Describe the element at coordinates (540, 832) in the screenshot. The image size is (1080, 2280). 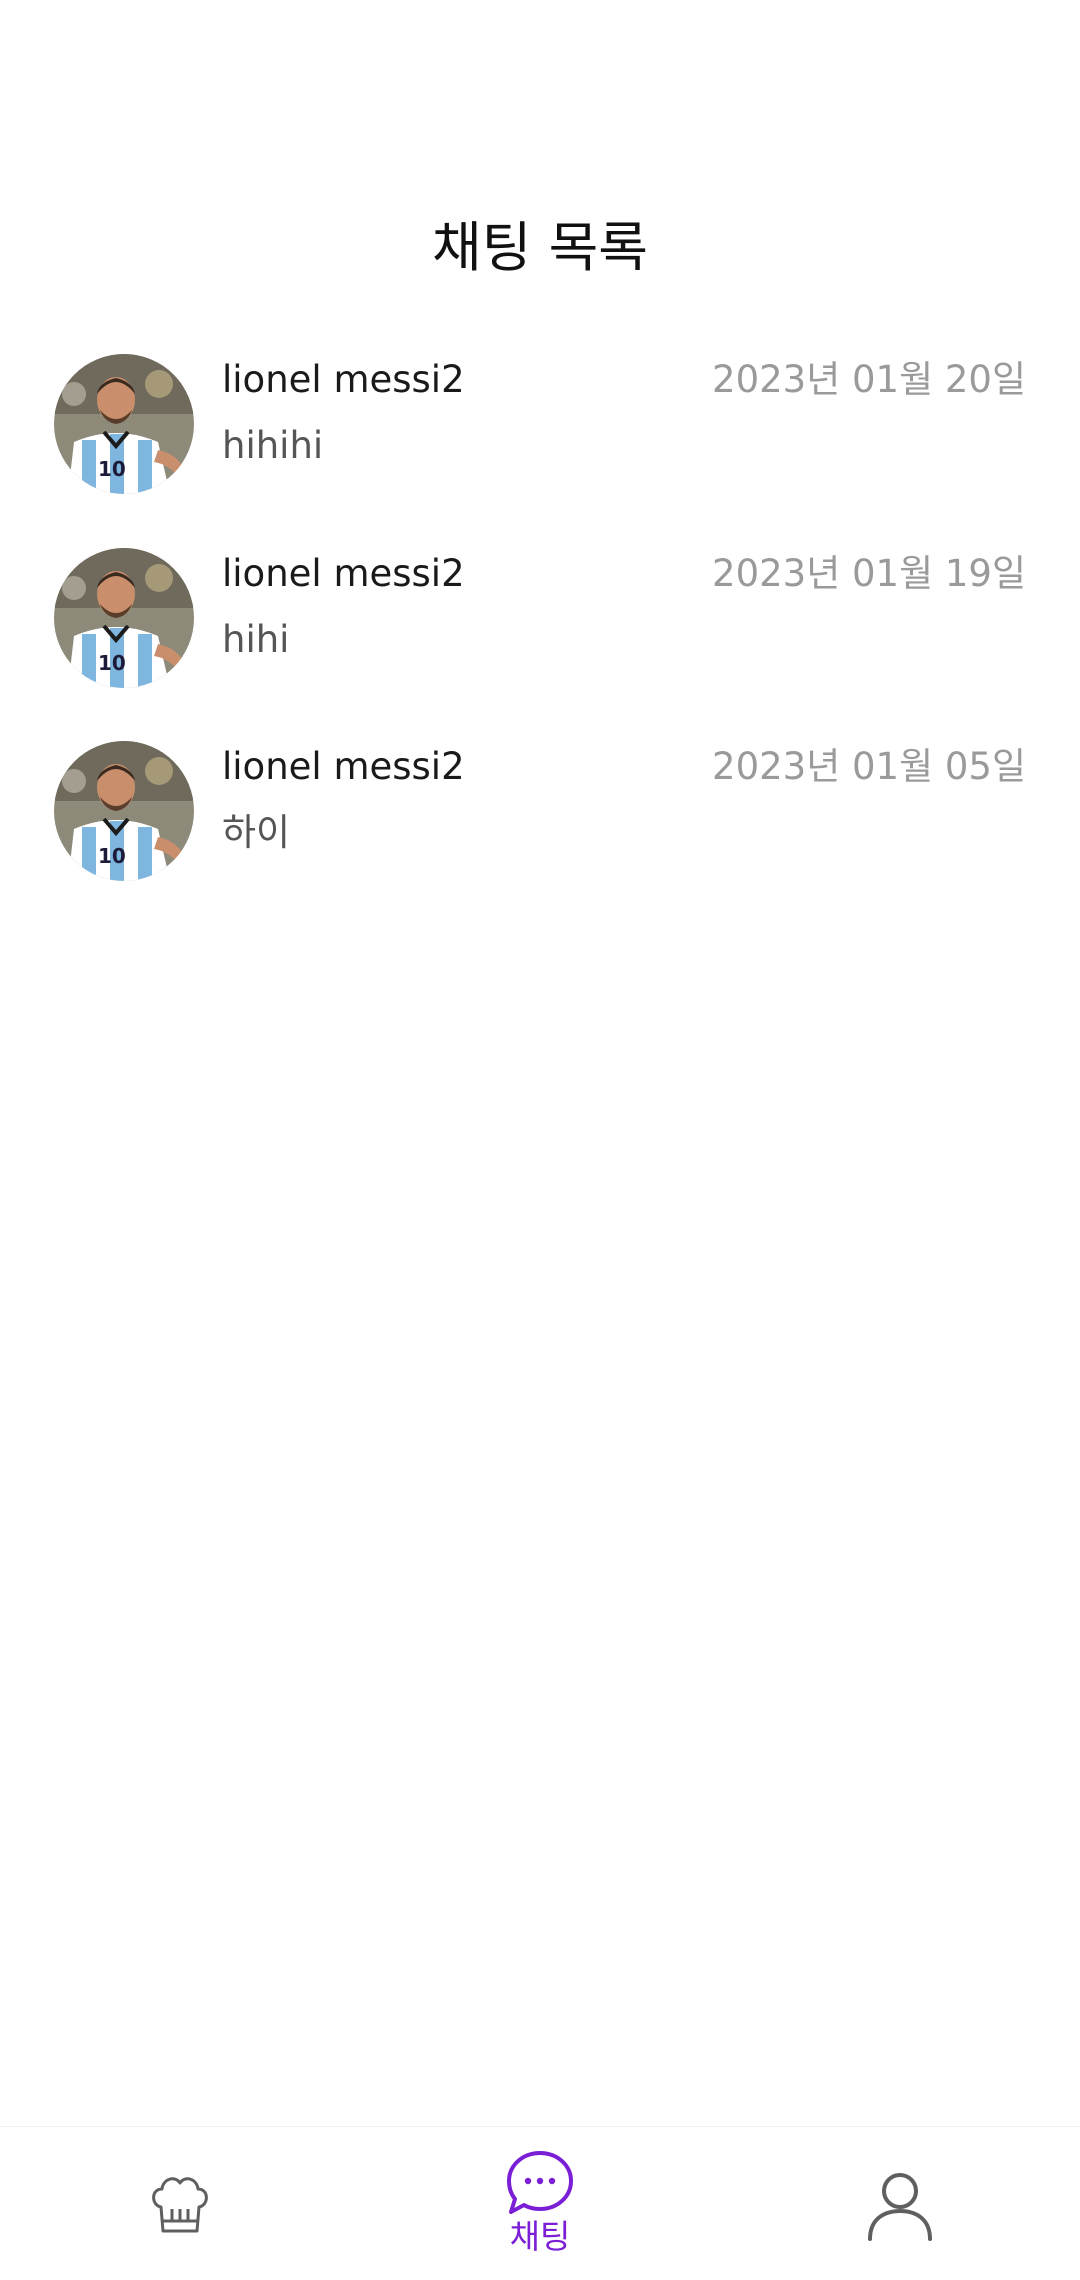
I see `chat-list-item: 10 lionel messi2 2023년 01월 05일 하이` at that location.